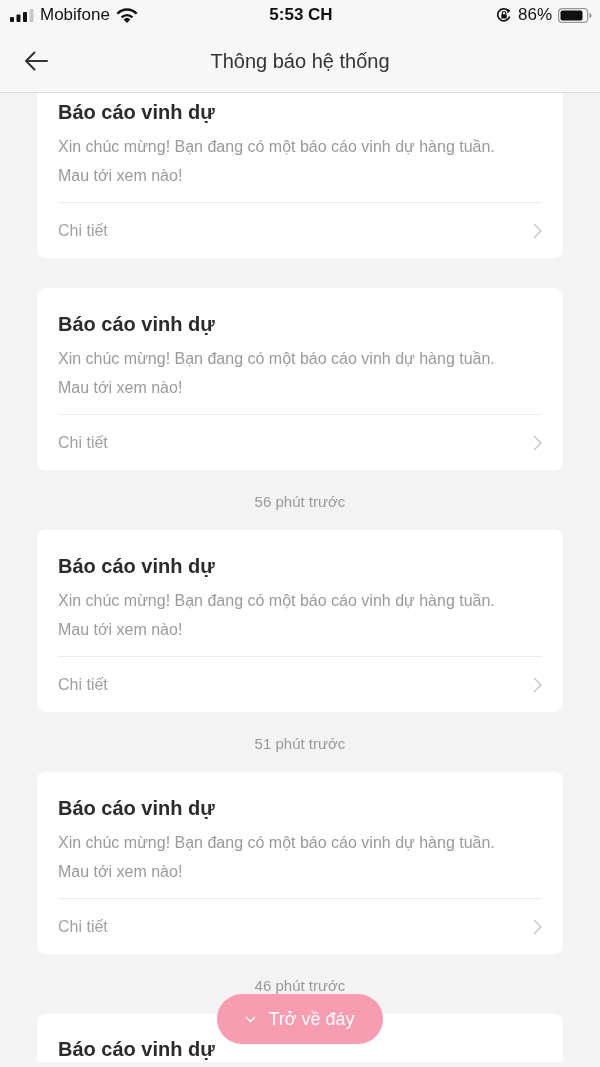 This screenshot has height=1067, width=600. Describe the element at coordinates (301, 15) in the screenshot. I see `clock-time: 5:53 CH` at that location.